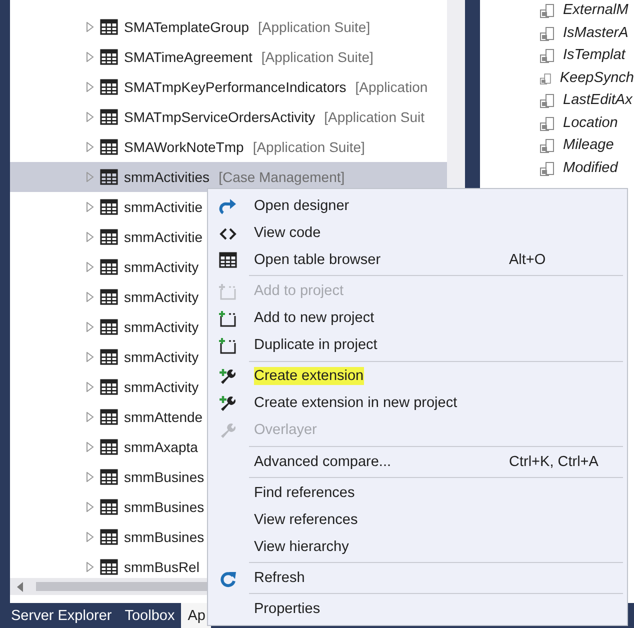 The width and height of the screenshot is (634, 628). Describe the element at coordinates (597, 100) in the screenshot. I see `field-name: LastEditAx` at that location.